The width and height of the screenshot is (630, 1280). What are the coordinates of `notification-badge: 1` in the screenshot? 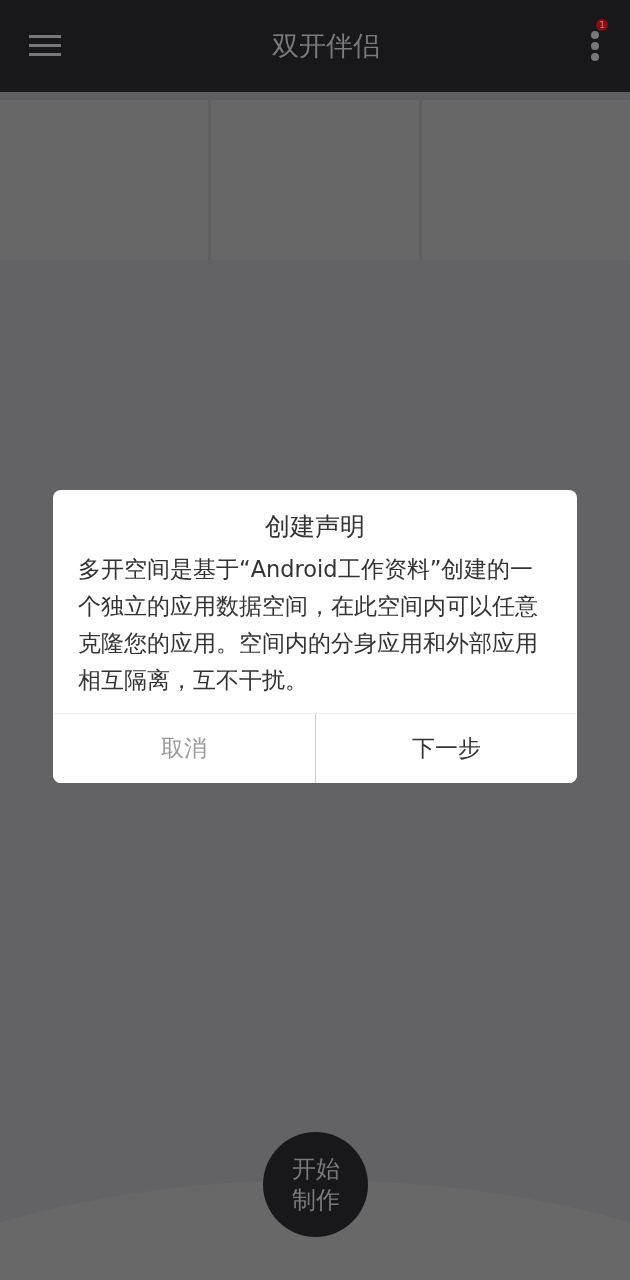 It's located at (602, 25).